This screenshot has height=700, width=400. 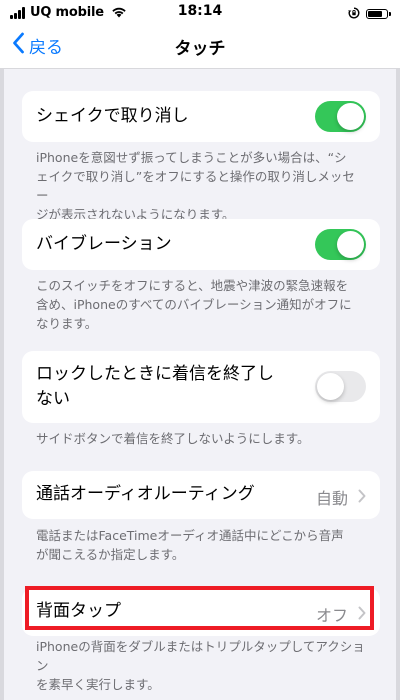 I want to click on lock-to-end-call-label: ロックしたときに着信を終了し ない, so click(x=155, y=387).